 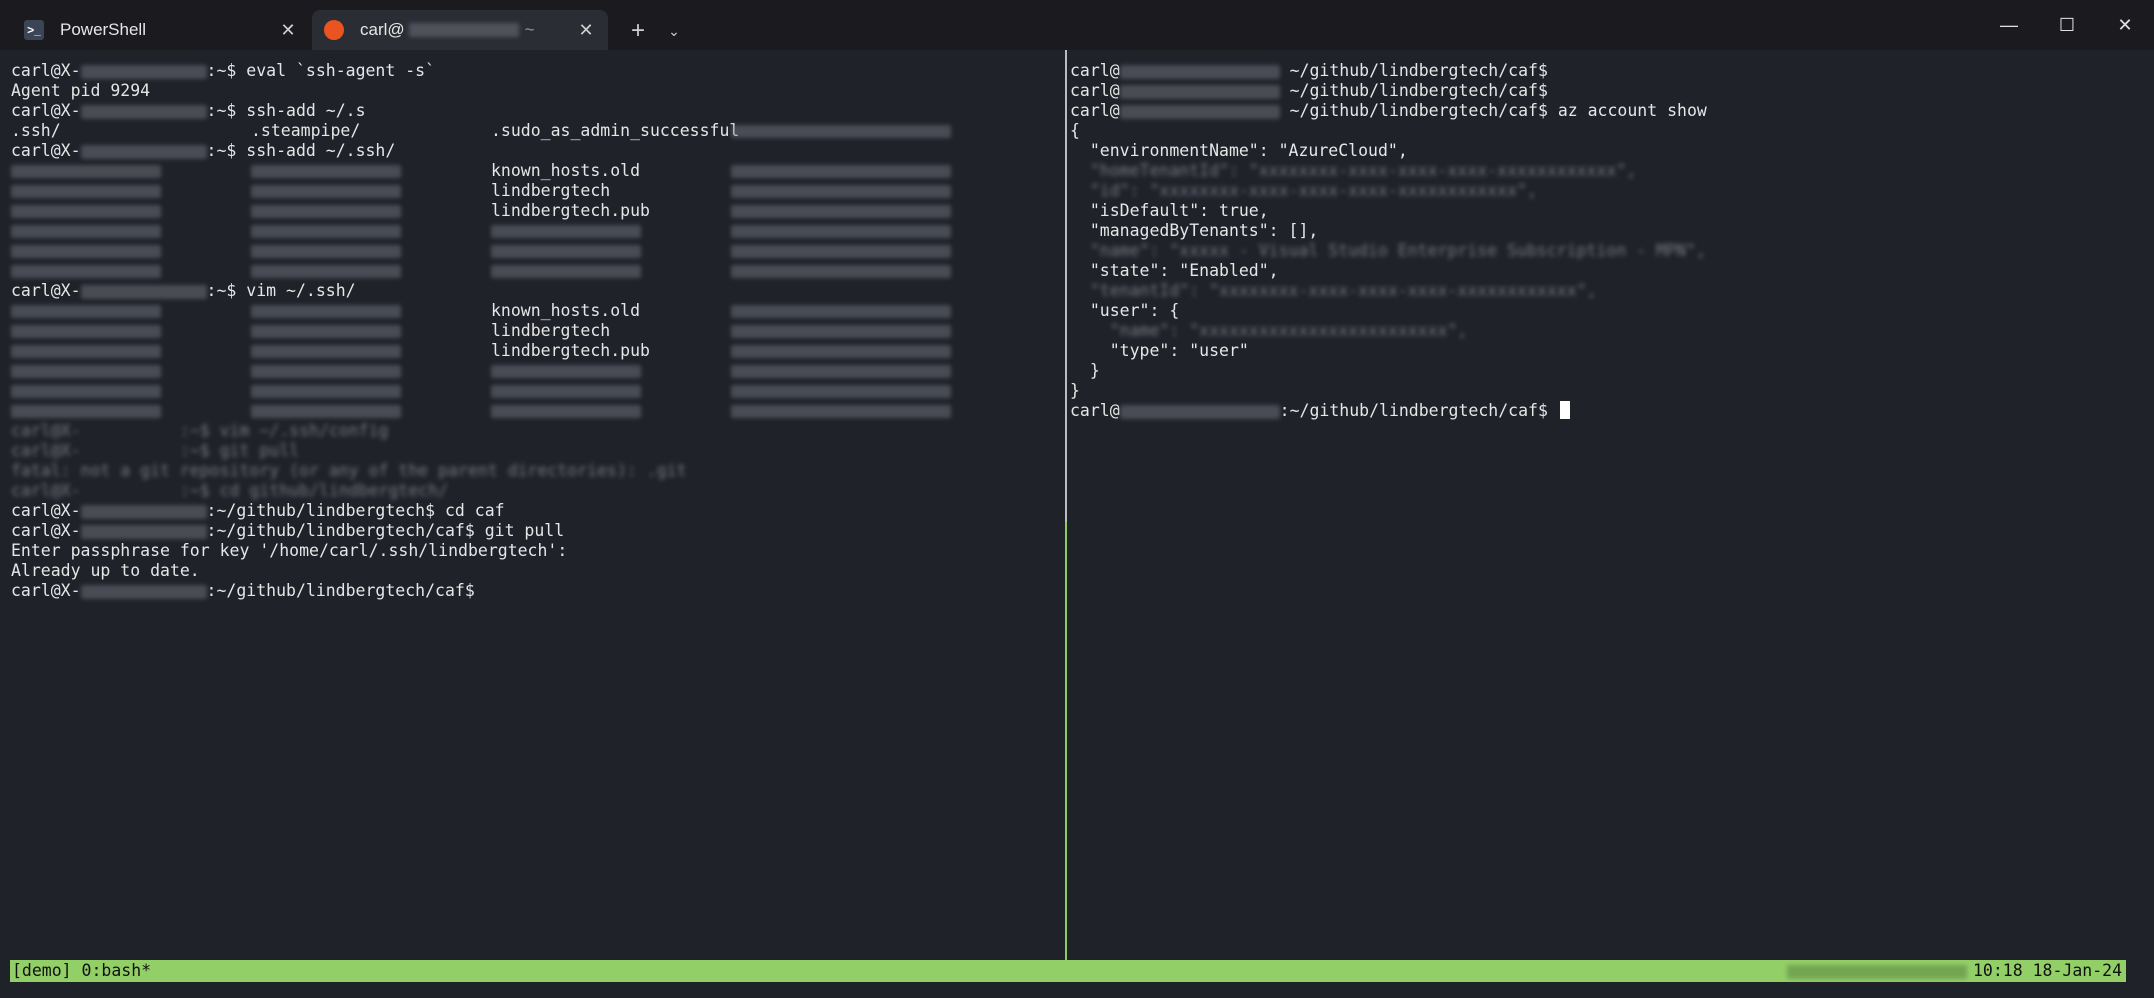 What do you see at coordinates (34, 30) in the screenshot?
I see `powershell-icon: >_` at bounding box center [34, 30].